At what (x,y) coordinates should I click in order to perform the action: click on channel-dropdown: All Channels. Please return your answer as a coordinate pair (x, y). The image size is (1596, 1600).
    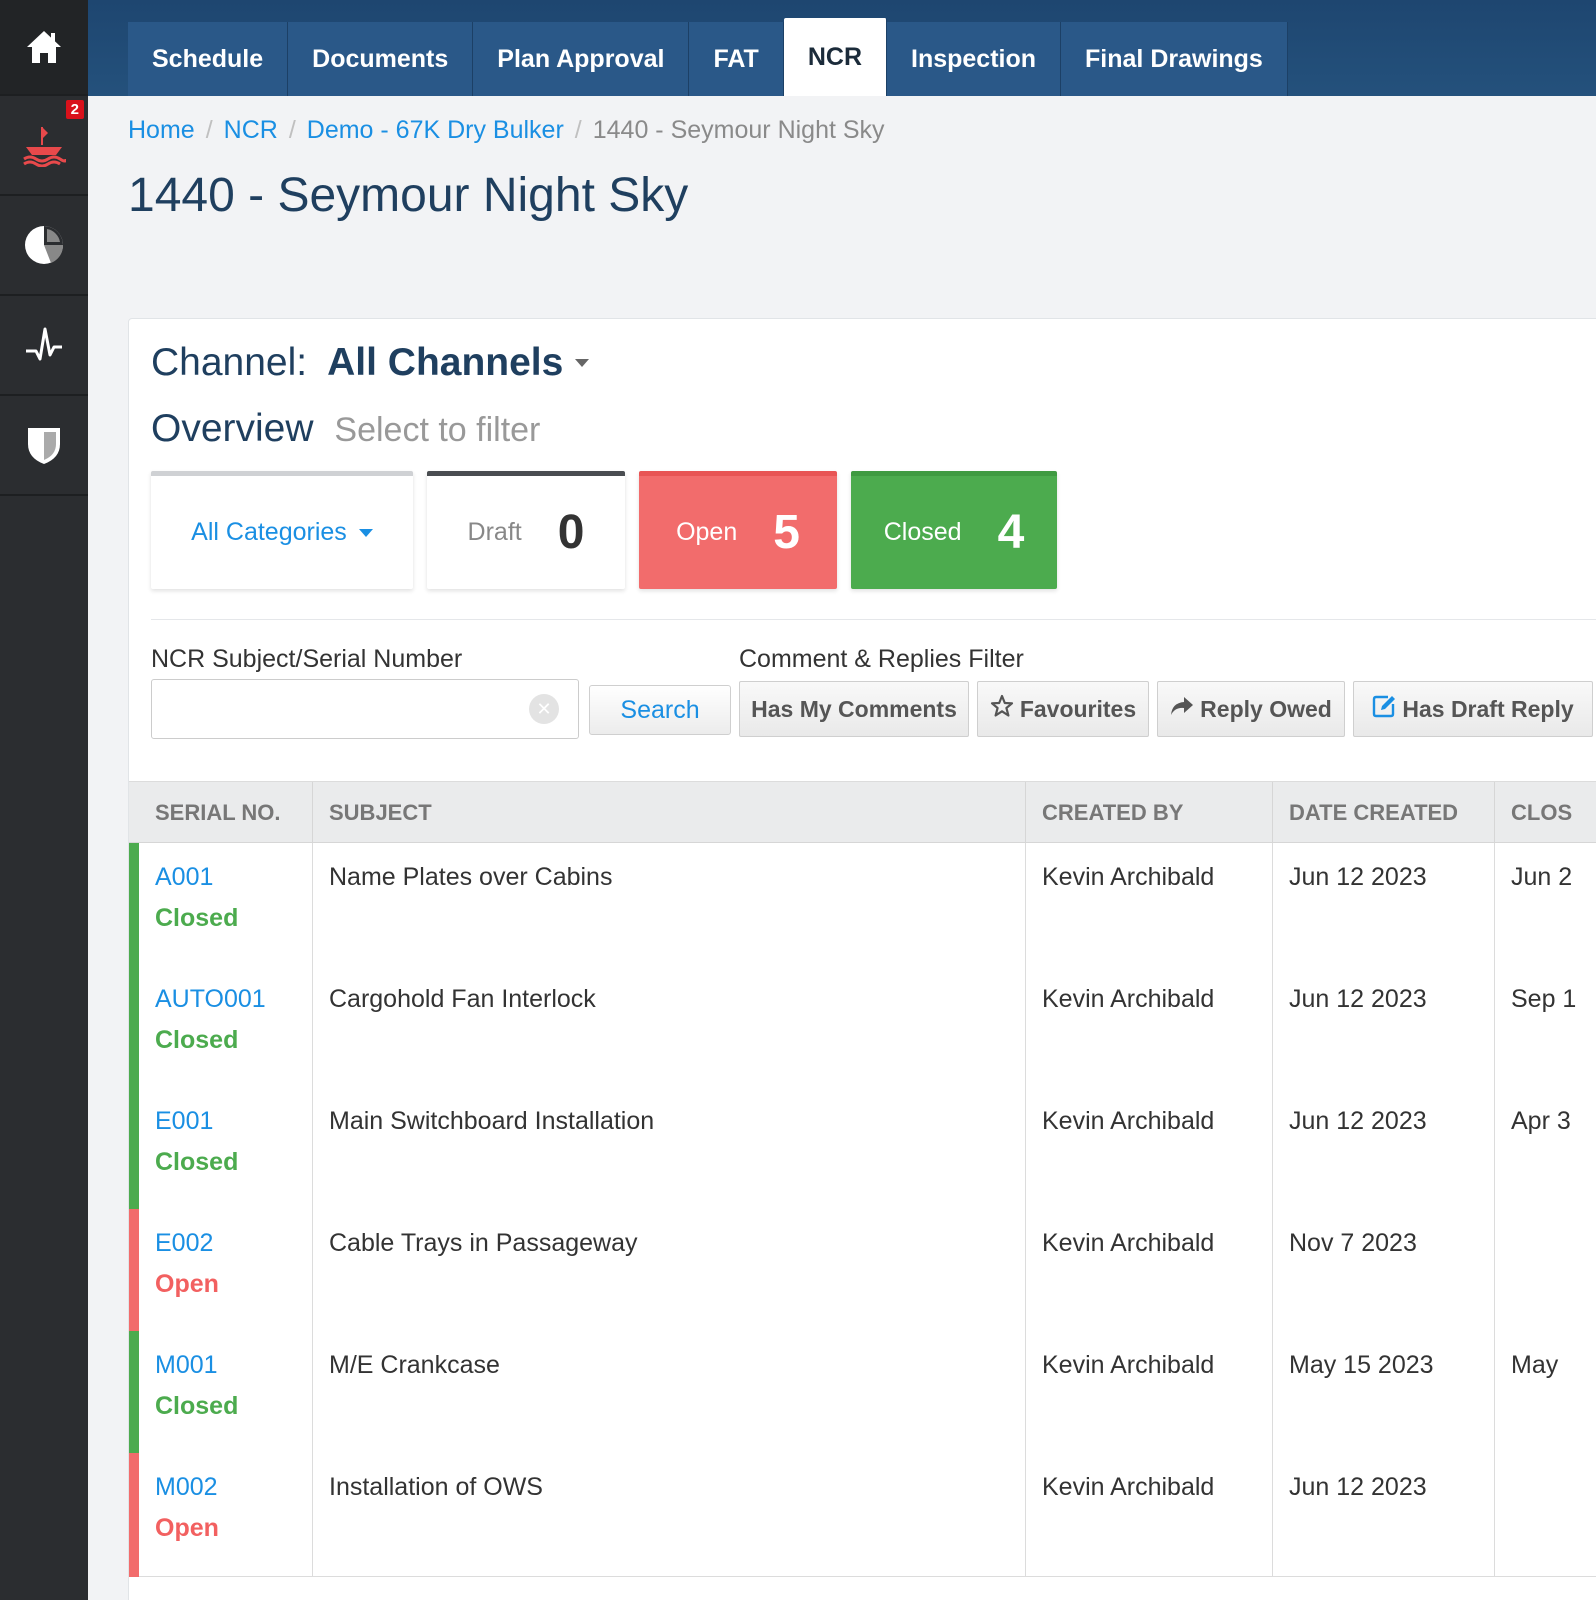
    Looking at the image, I should click on (445, 363).